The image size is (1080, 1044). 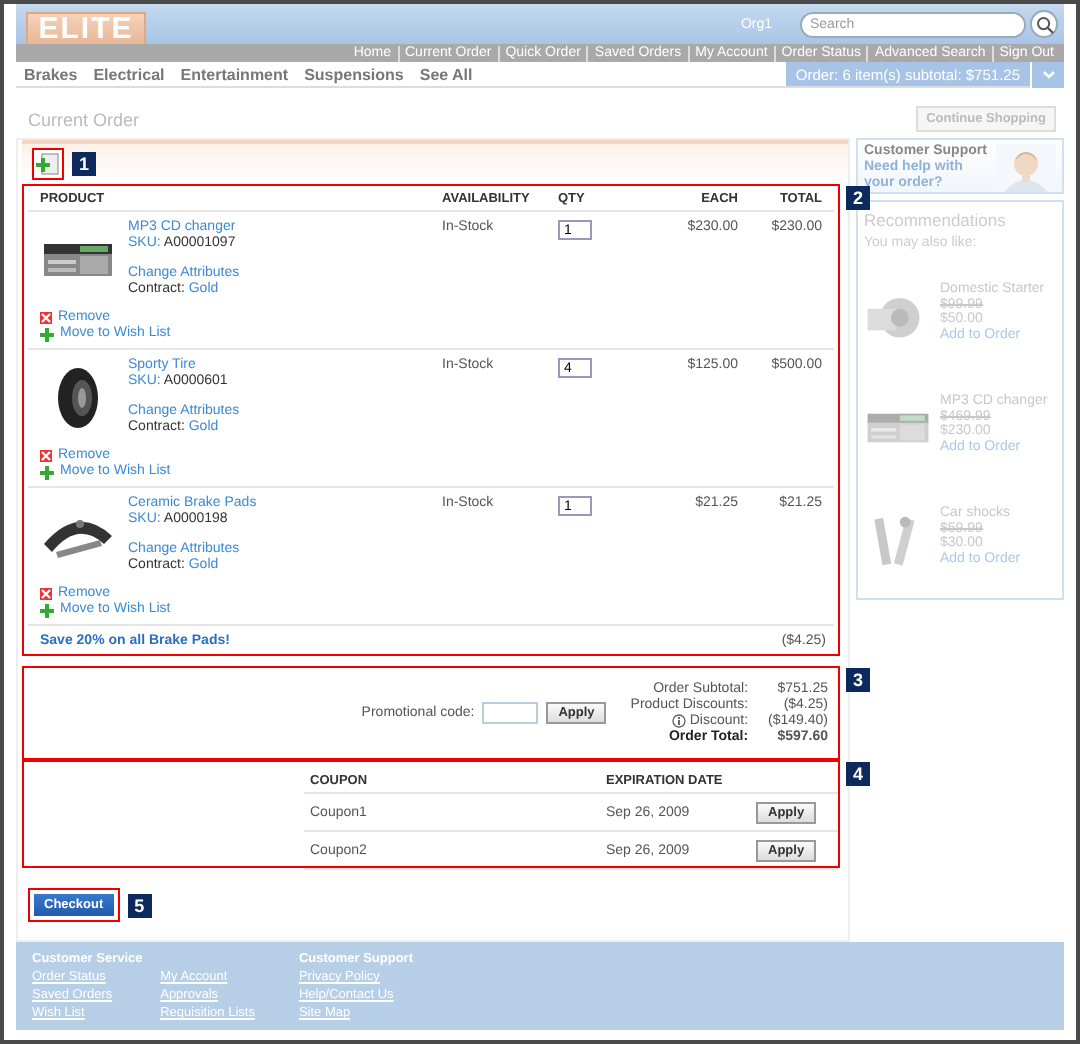 I want to click on category-link: Entertainment, so click(x=234, y=74).